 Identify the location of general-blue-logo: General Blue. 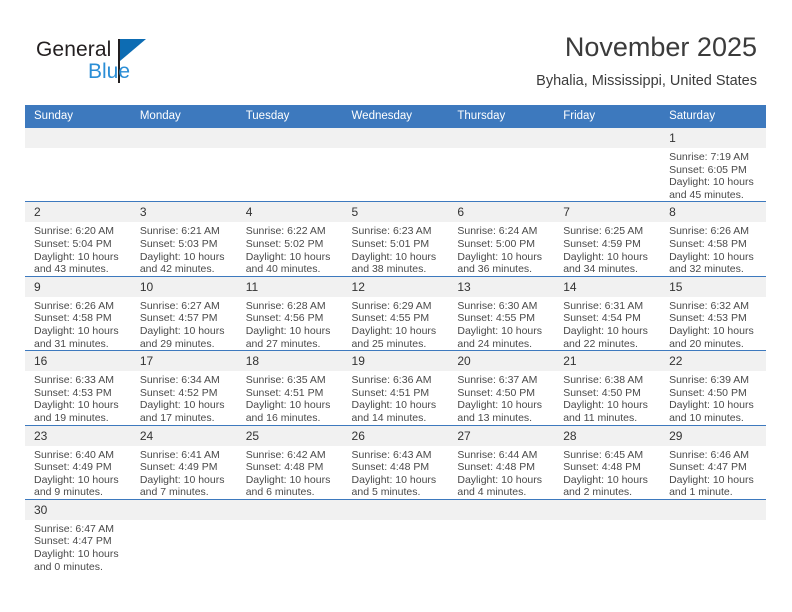
(101, 62).